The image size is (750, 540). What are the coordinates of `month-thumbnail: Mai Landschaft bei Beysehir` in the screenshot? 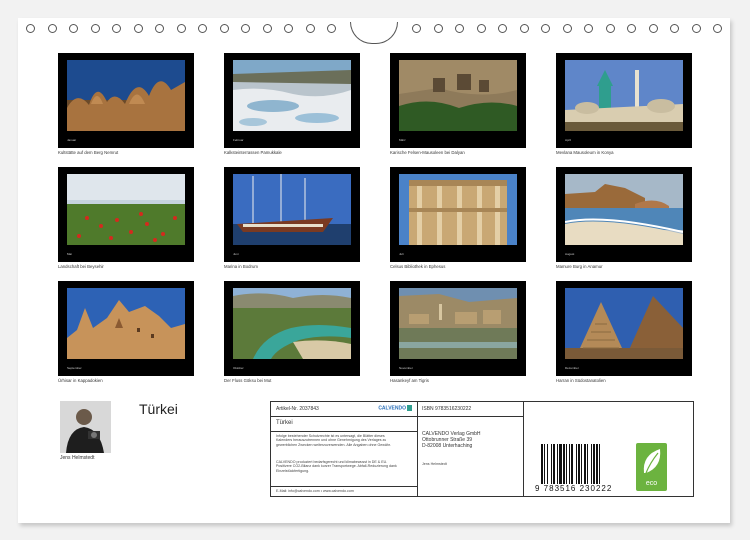 It's located at (126, 218).